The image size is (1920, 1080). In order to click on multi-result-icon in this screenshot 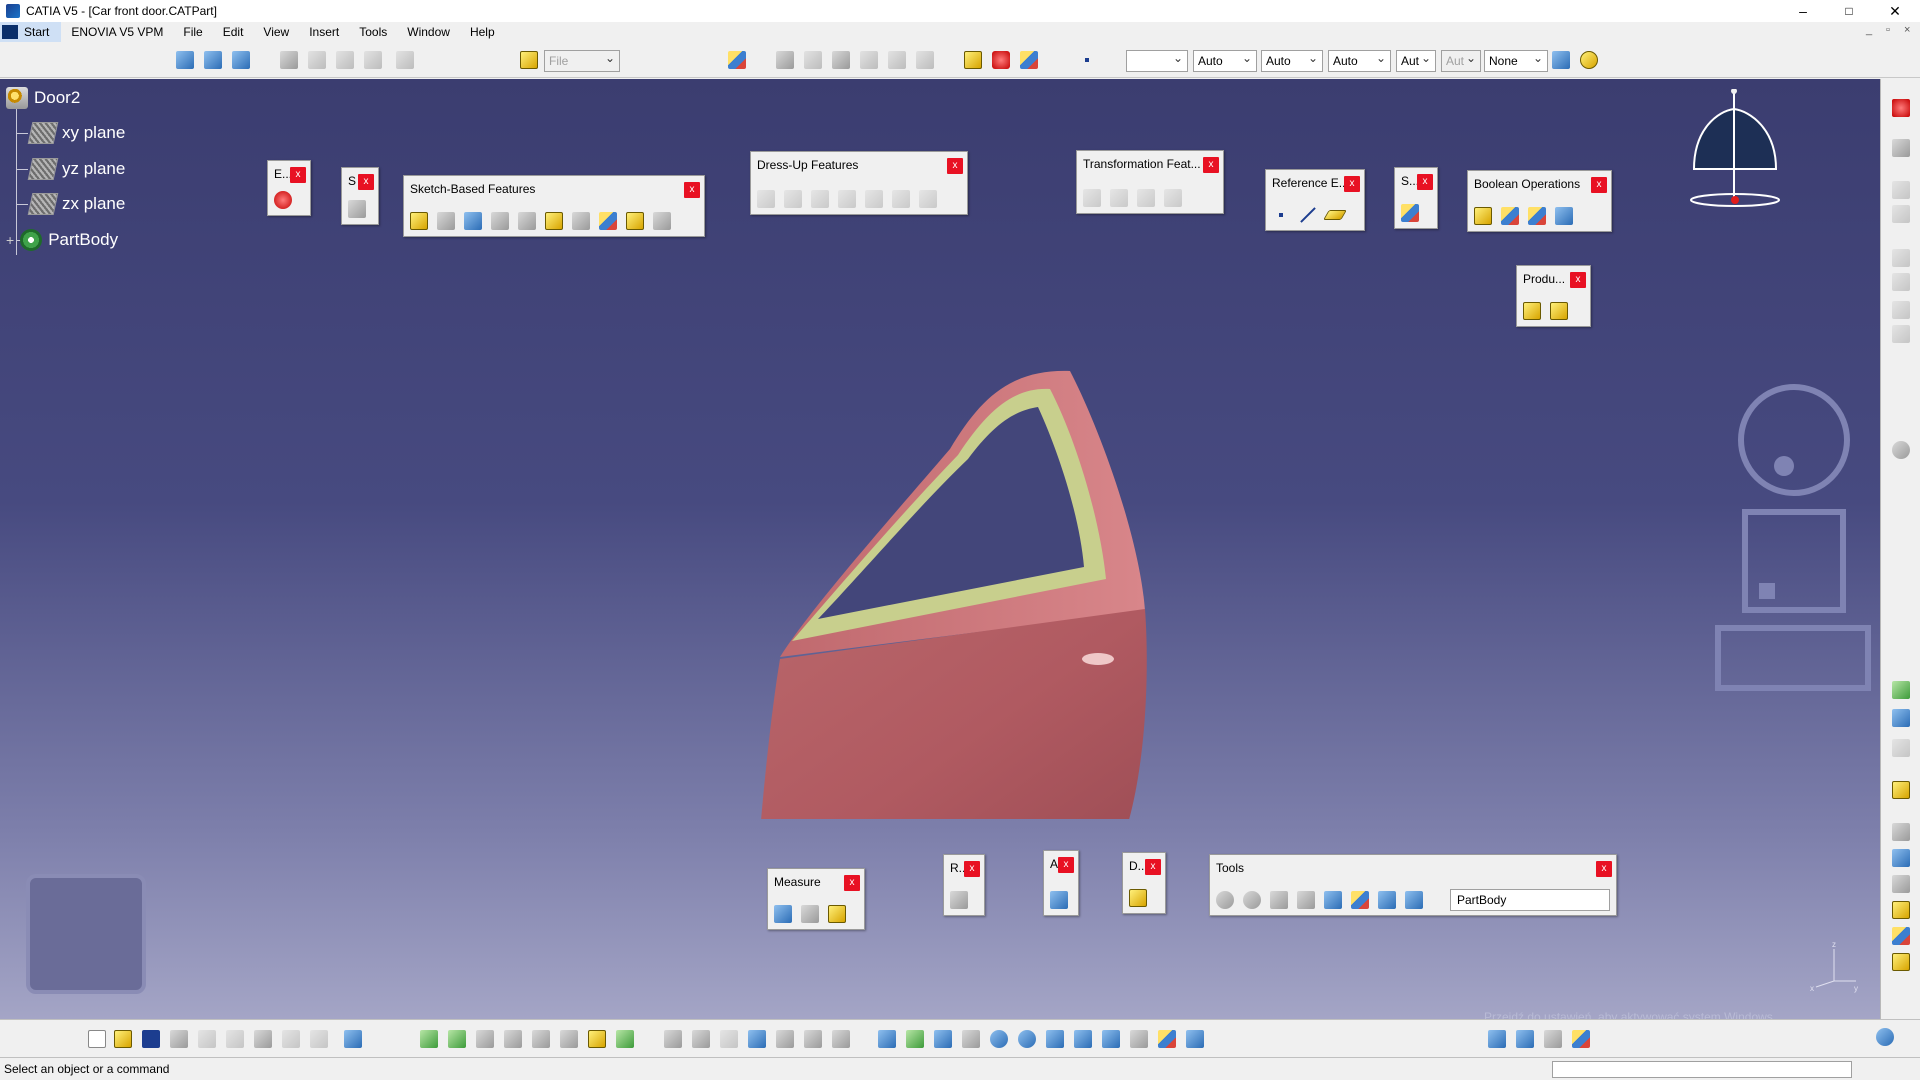, I will do `click(1901, 718)`.